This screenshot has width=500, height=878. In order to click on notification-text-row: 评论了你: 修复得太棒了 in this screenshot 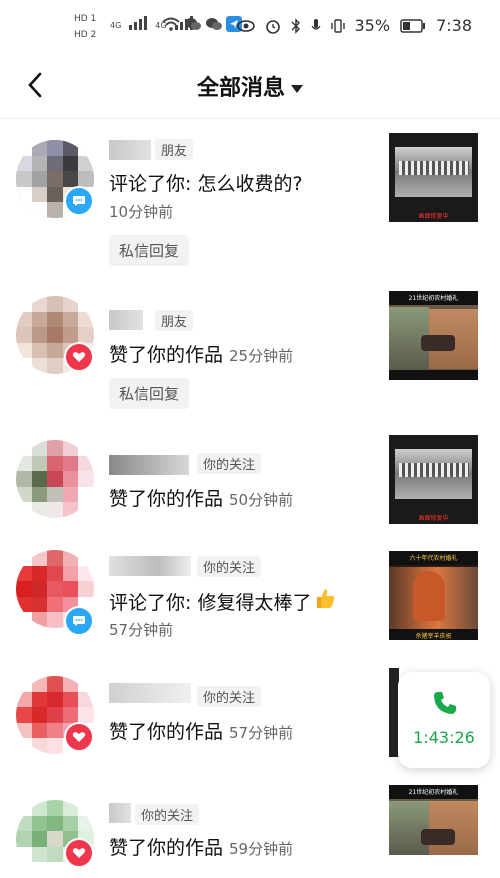, I will do `click(223, 601)`.